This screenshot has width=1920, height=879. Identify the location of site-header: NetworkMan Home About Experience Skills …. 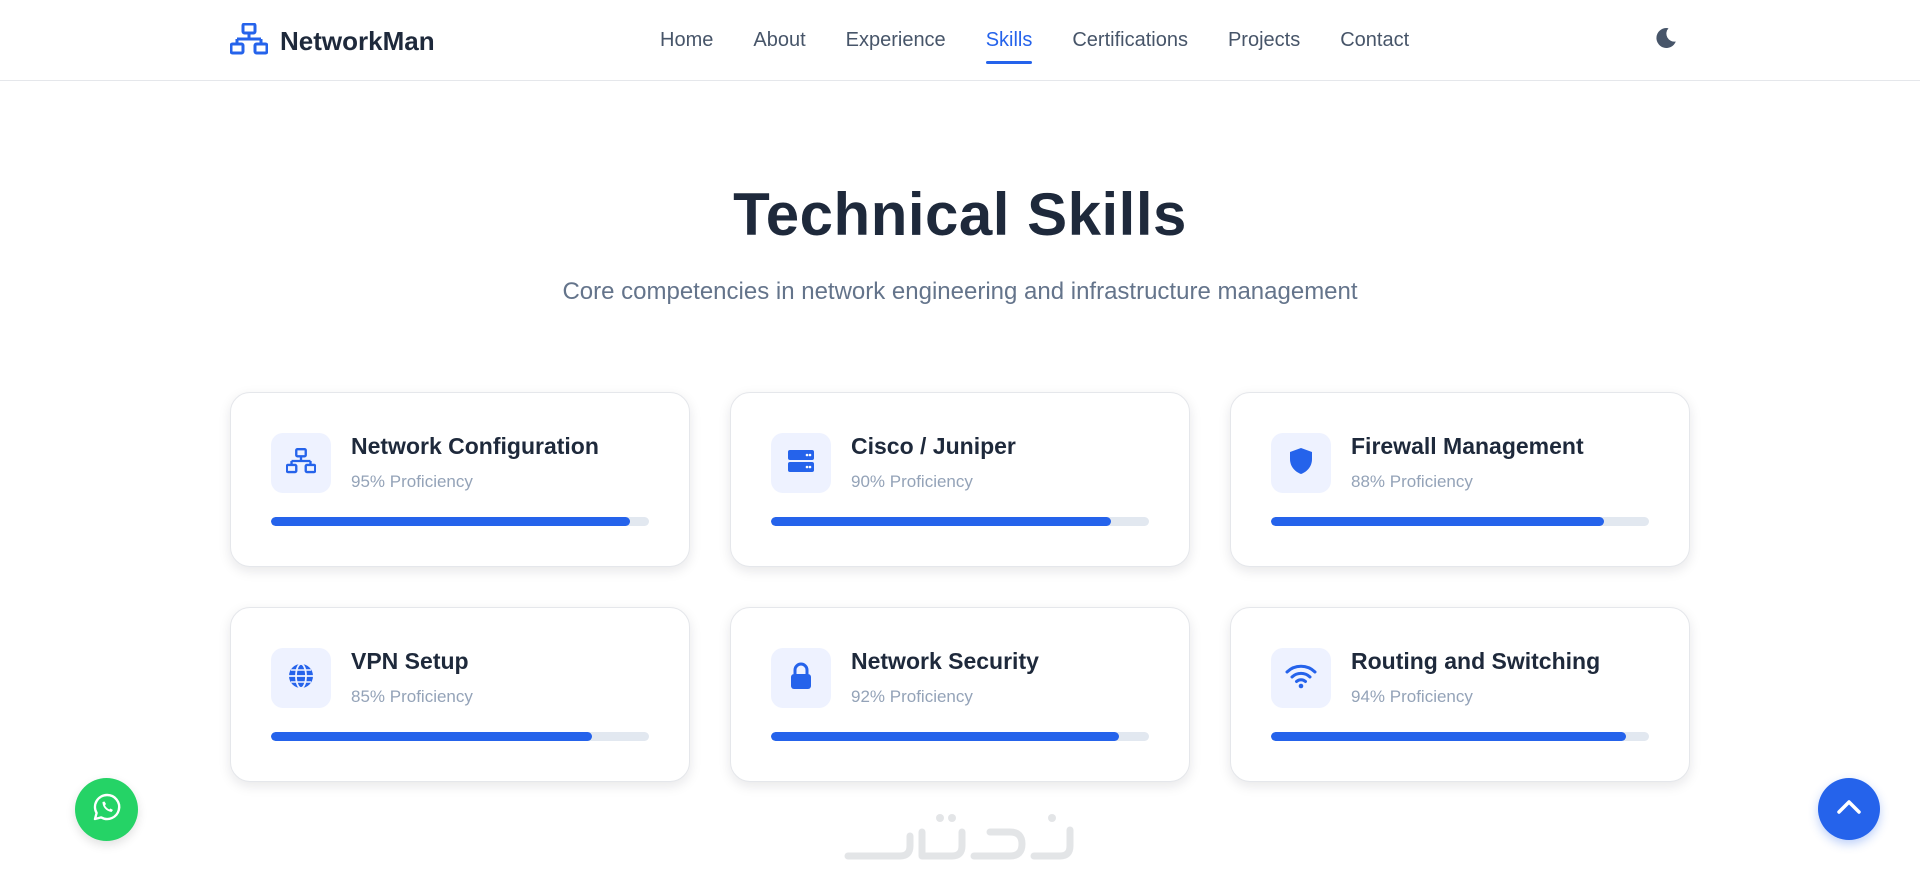
(960, 40).